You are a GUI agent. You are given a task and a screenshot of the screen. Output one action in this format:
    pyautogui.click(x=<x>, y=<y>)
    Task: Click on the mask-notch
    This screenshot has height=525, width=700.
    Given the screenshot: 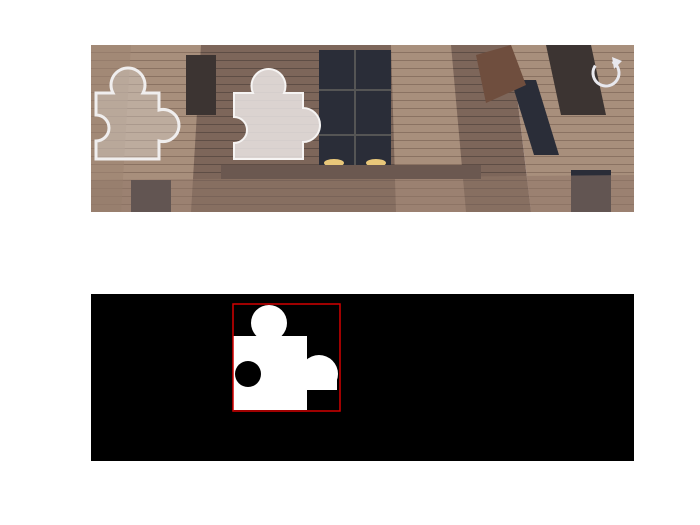 What is the action you would take?
    pyautogui.click(x=248, y=374)
    